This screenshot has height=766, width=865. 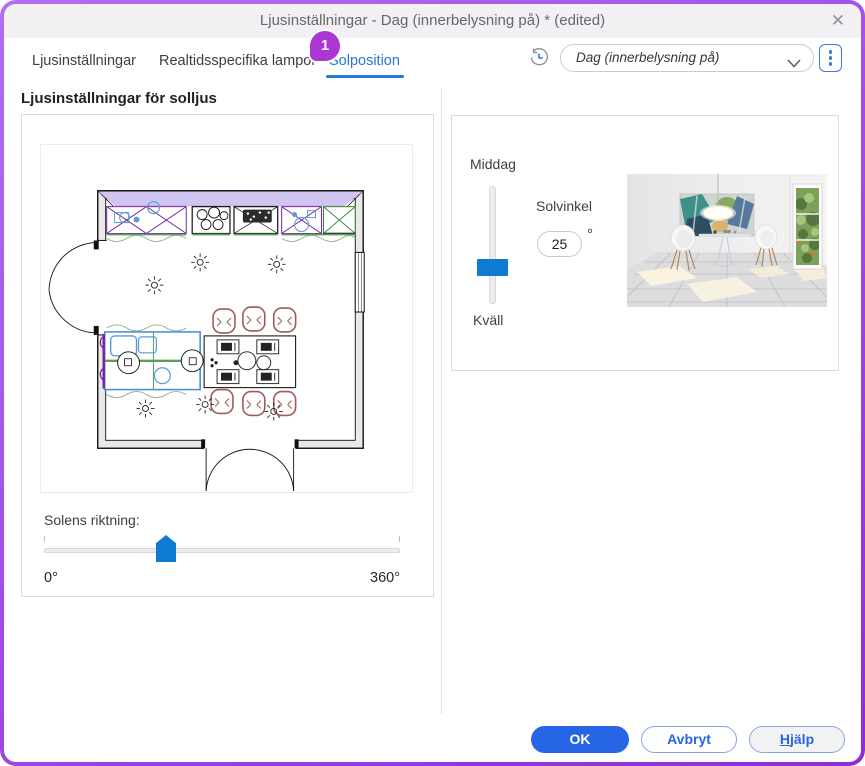 What do you see at coordinates (44, 539) in the screenshot?
I see `slider-tick-start` at bounding box center [44, 539].